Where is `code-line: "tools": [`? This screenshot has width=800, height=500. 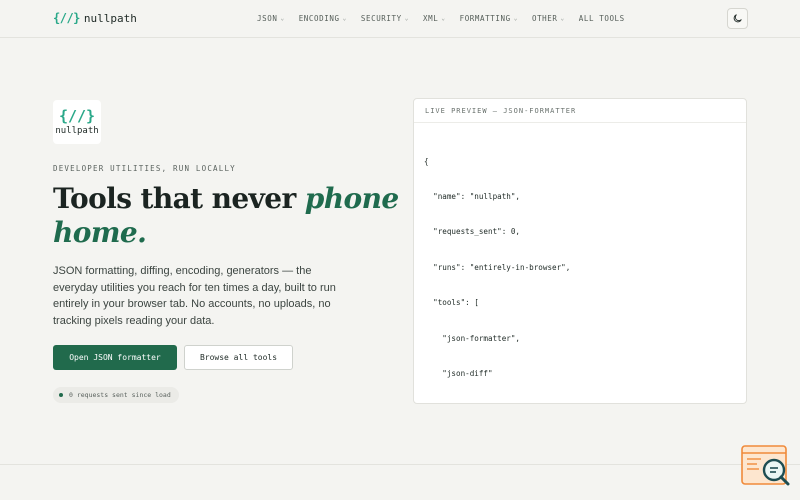 code-line: "tools": [ is located at coordinates (451, 303).